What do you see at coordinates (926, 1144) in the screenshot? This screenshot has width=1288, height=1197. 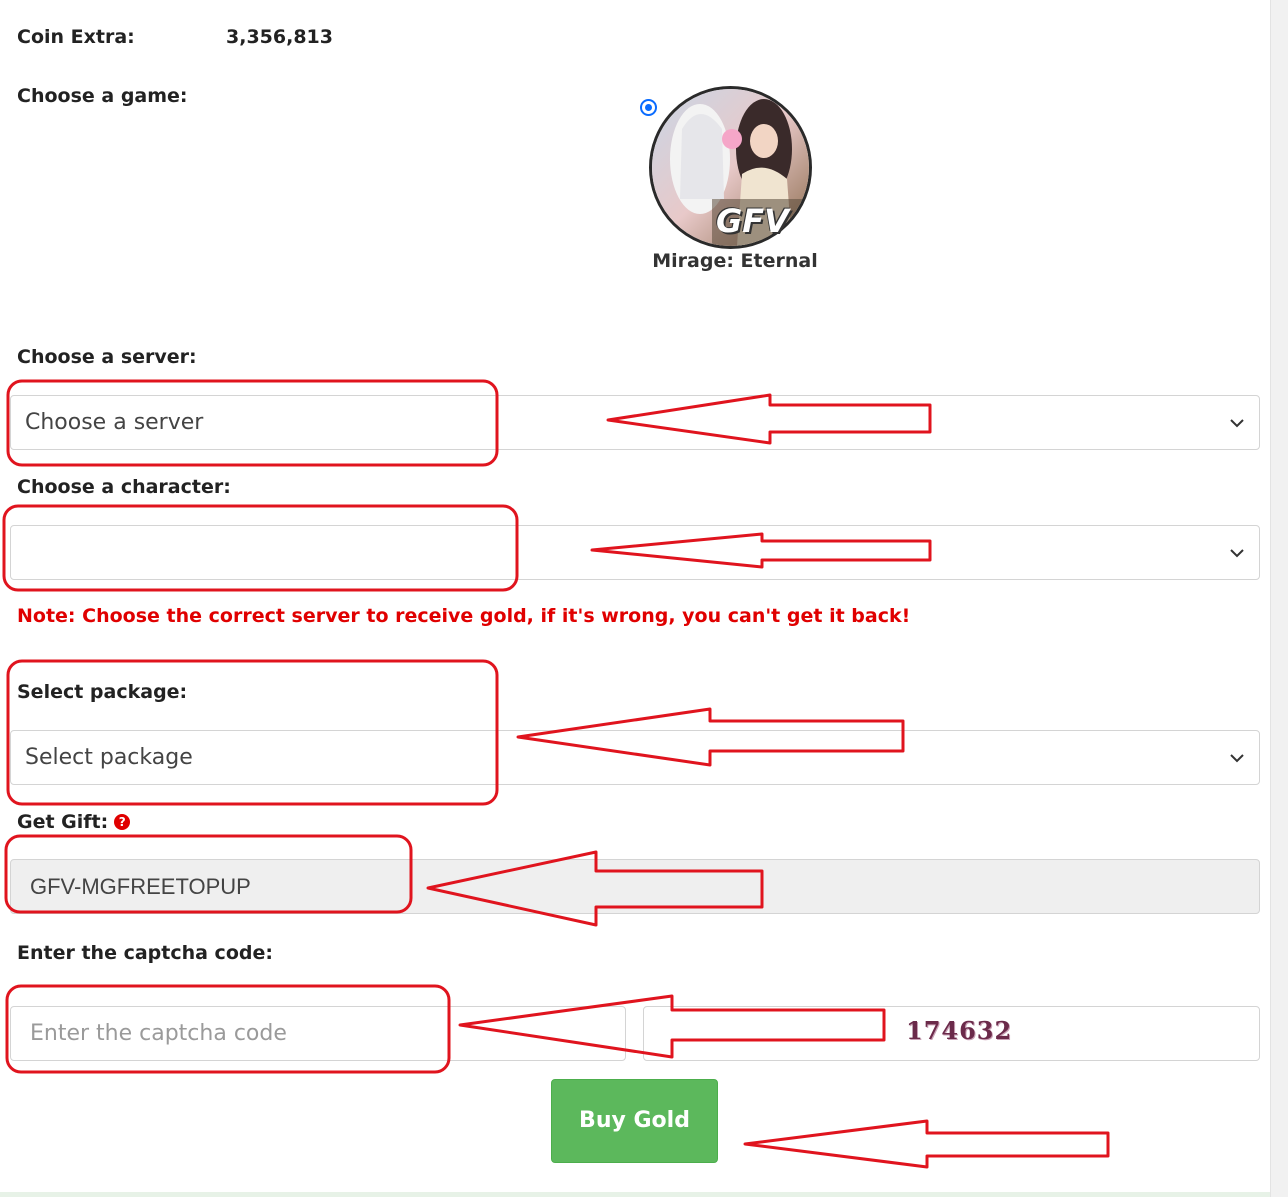 I see `arrow-buy-icon` at bounding box center [926, 1144].